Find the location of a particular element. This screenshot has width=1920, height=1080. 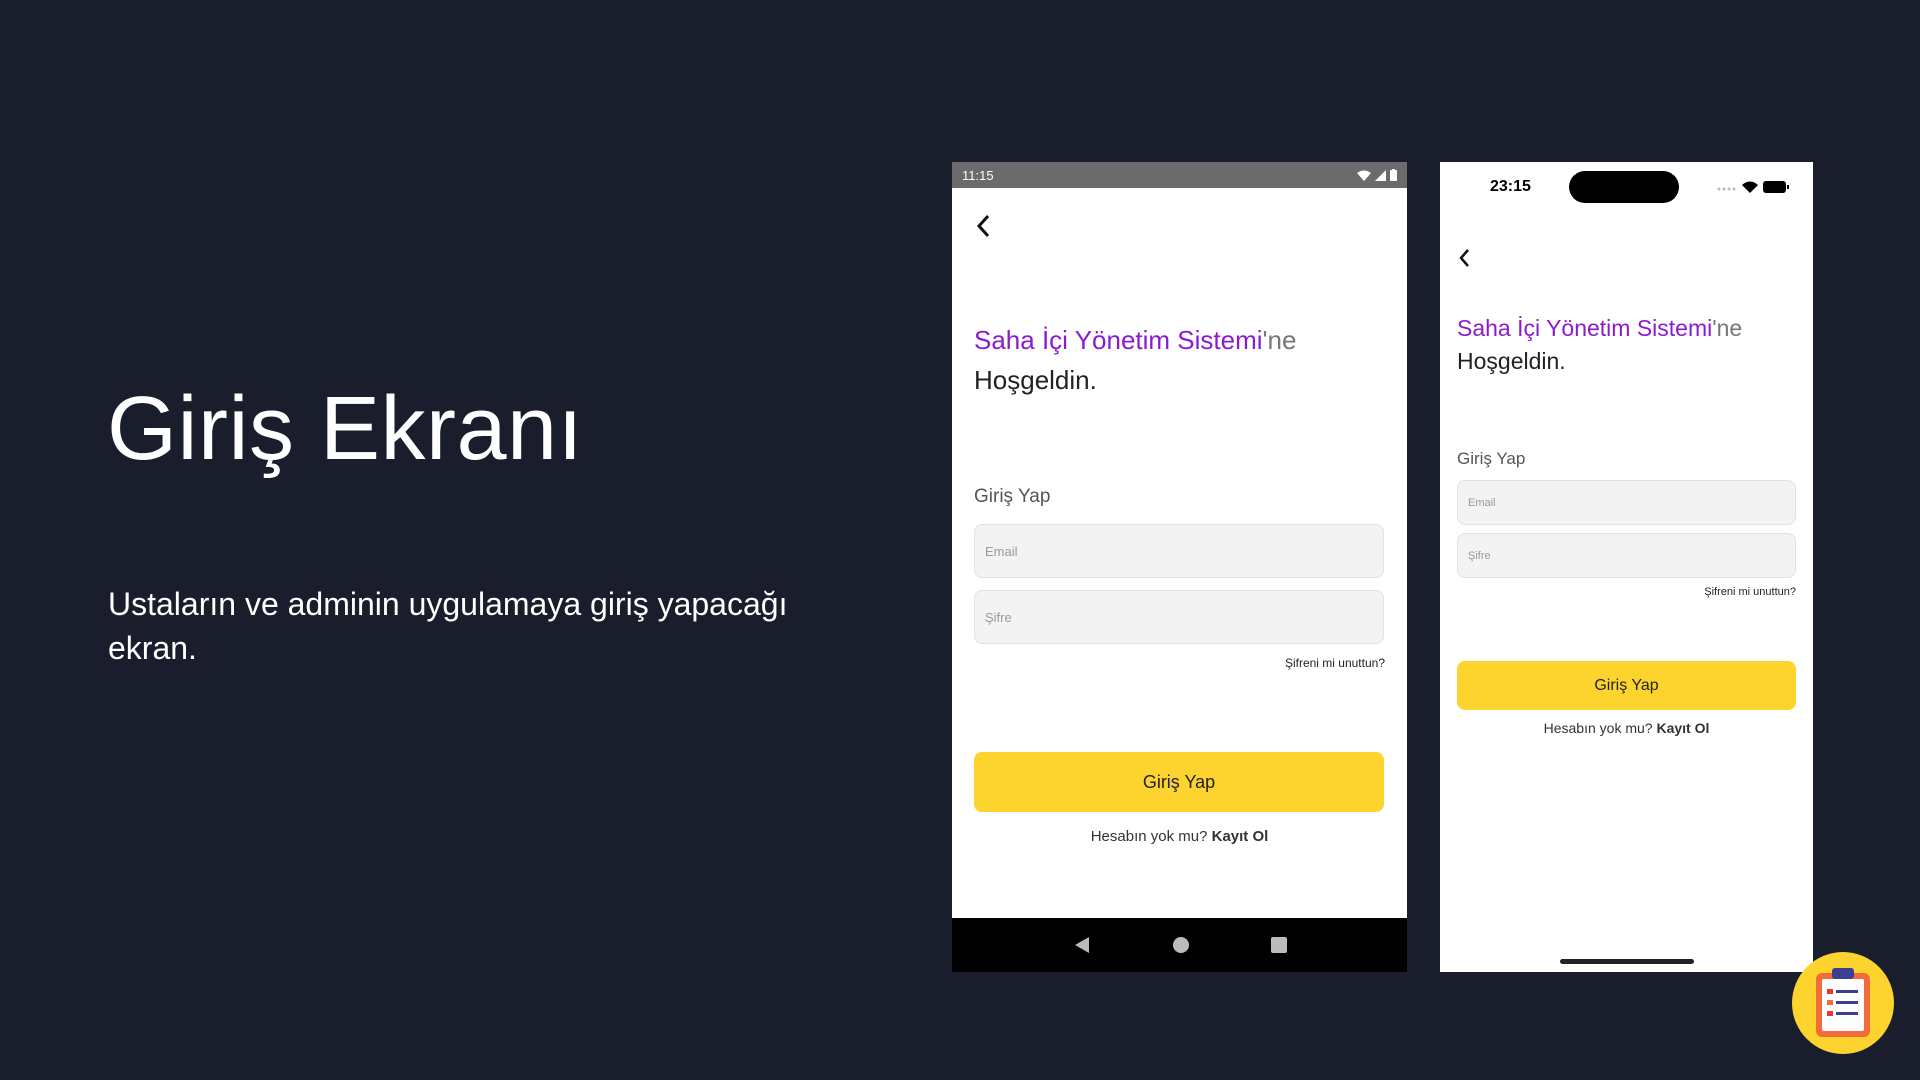

clipboard-icon is located at coordinates (1843, 1002).